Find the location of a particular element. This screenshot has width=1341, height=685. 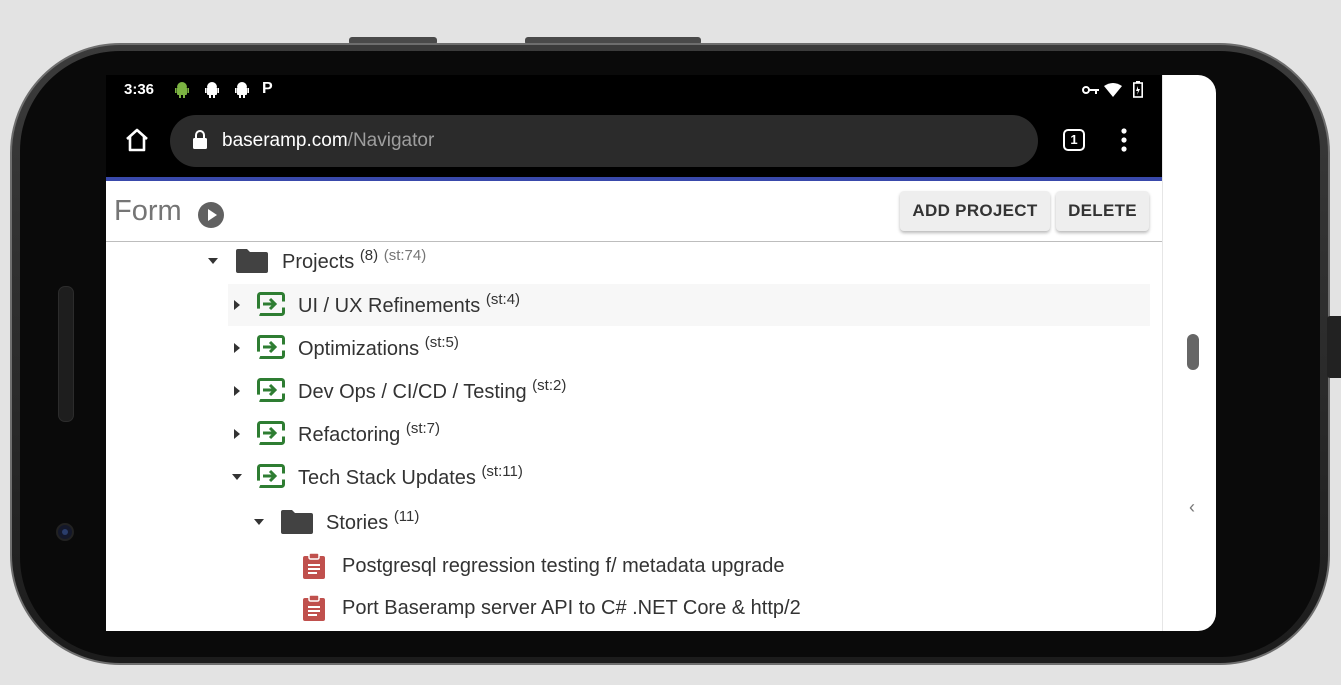

address-bar: baseramp.com/Navigator is located at coordinates (604, 141).